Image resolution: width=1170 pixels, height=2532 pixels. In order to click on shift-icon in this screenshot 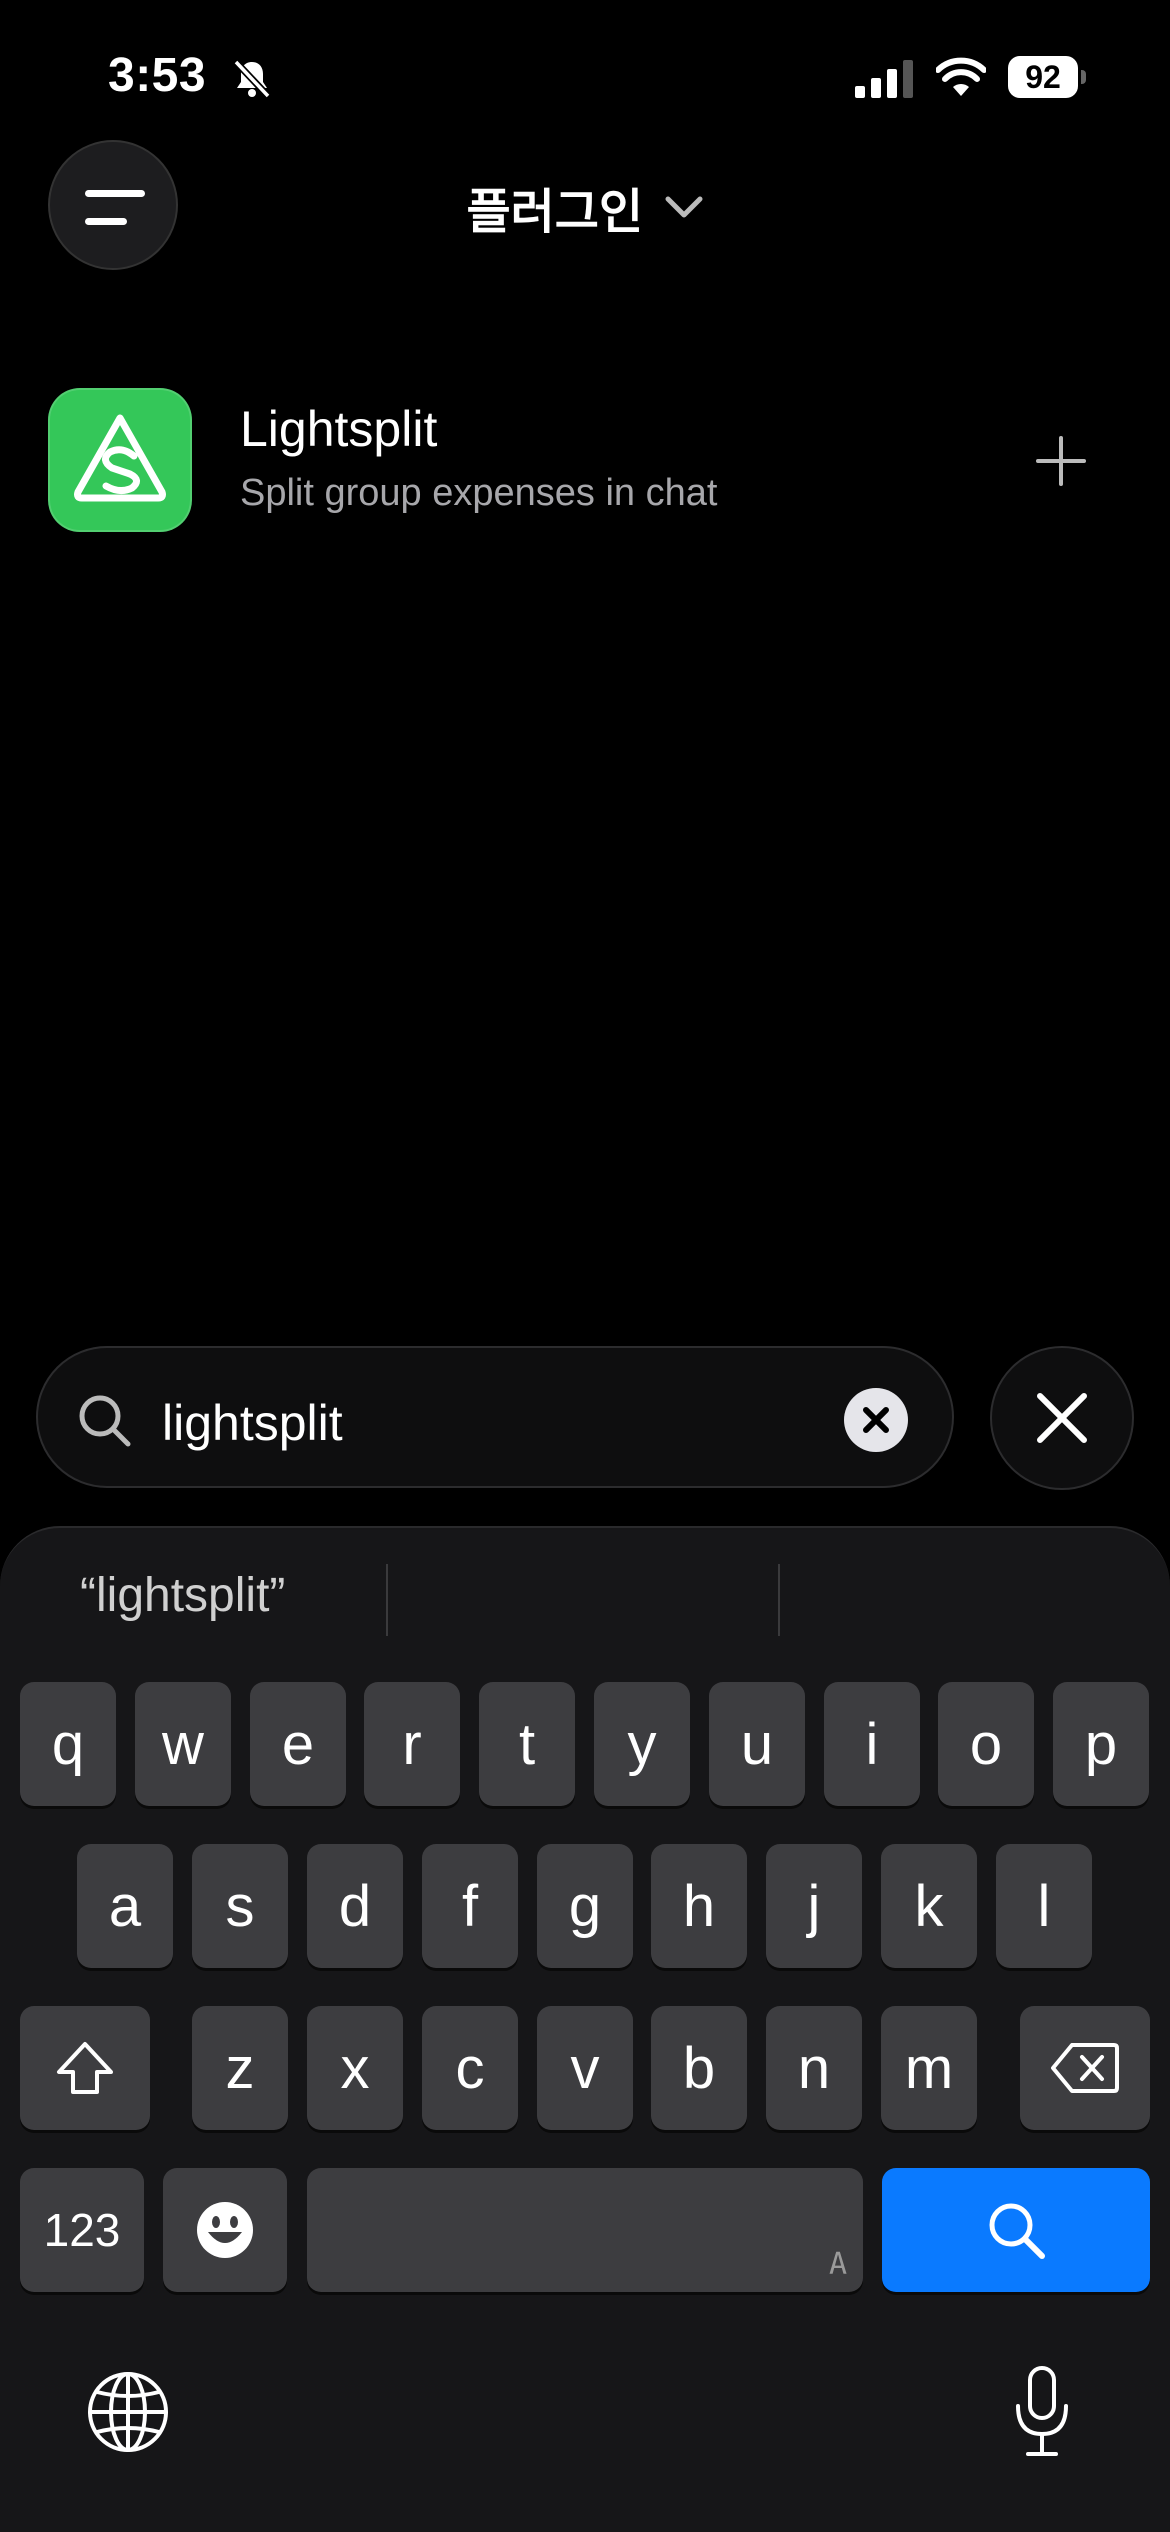, I will do `click(85, 2068)`.